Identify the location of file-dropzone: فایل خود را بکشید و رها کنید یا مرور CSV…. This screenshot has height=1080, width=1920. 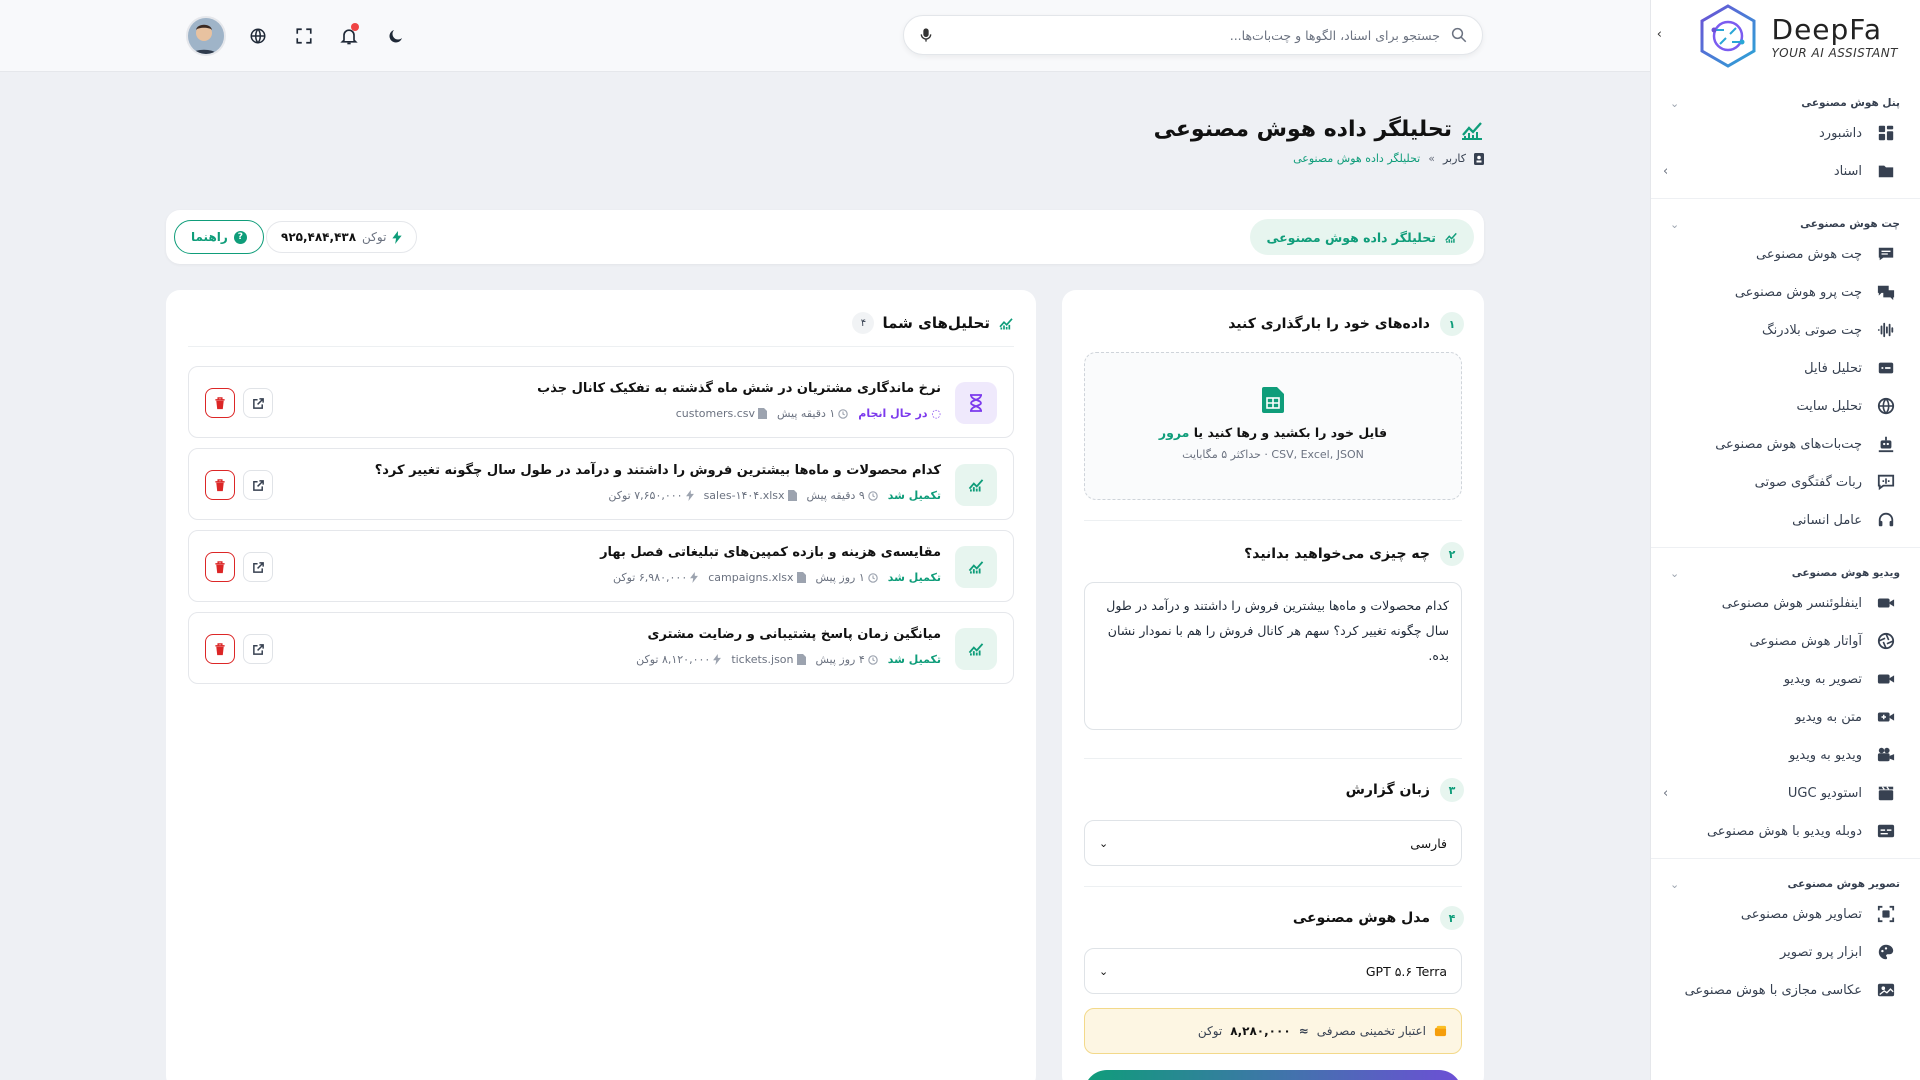
(1273, 426).